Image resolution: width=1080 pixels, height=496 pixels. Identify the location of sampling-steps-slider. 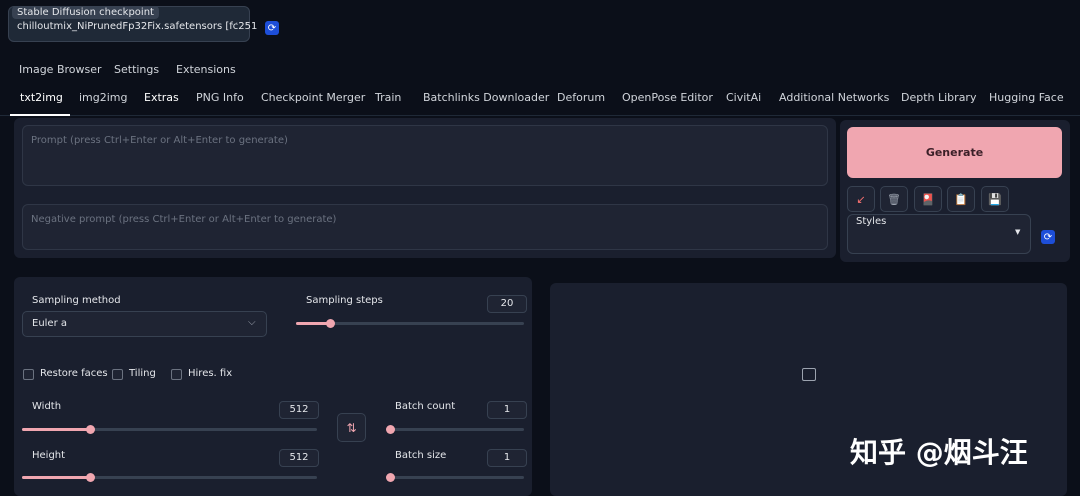
(410, 323).